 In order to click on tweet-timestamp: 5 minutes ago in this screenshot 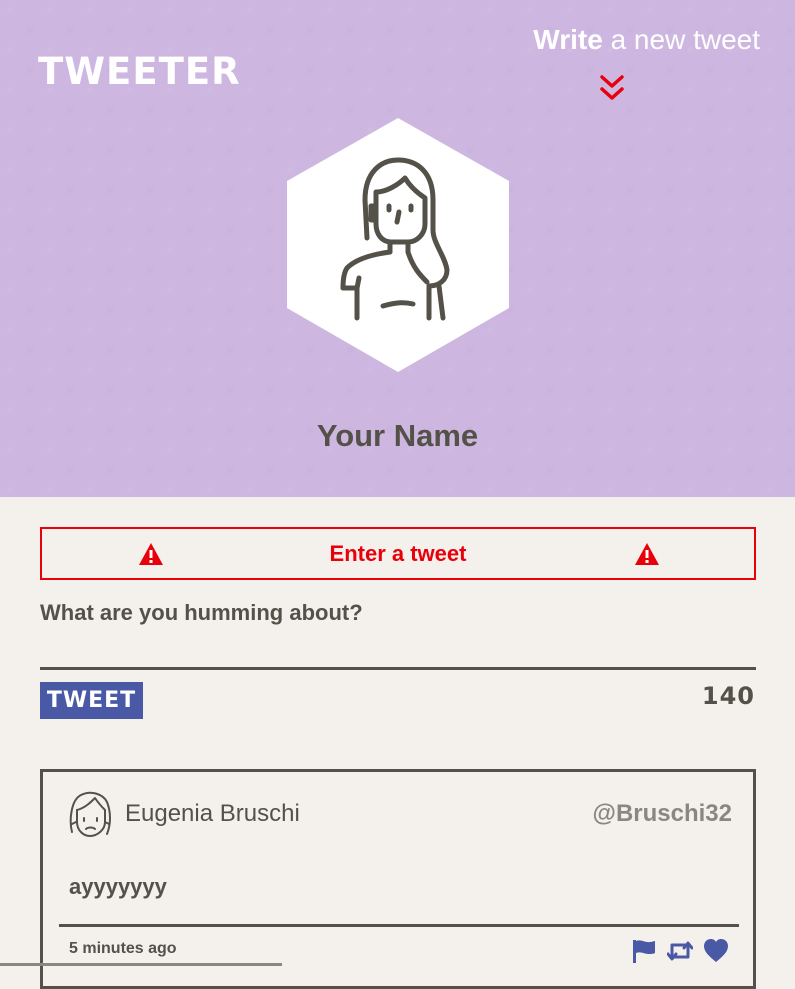, I will do `click(123, 948)`.